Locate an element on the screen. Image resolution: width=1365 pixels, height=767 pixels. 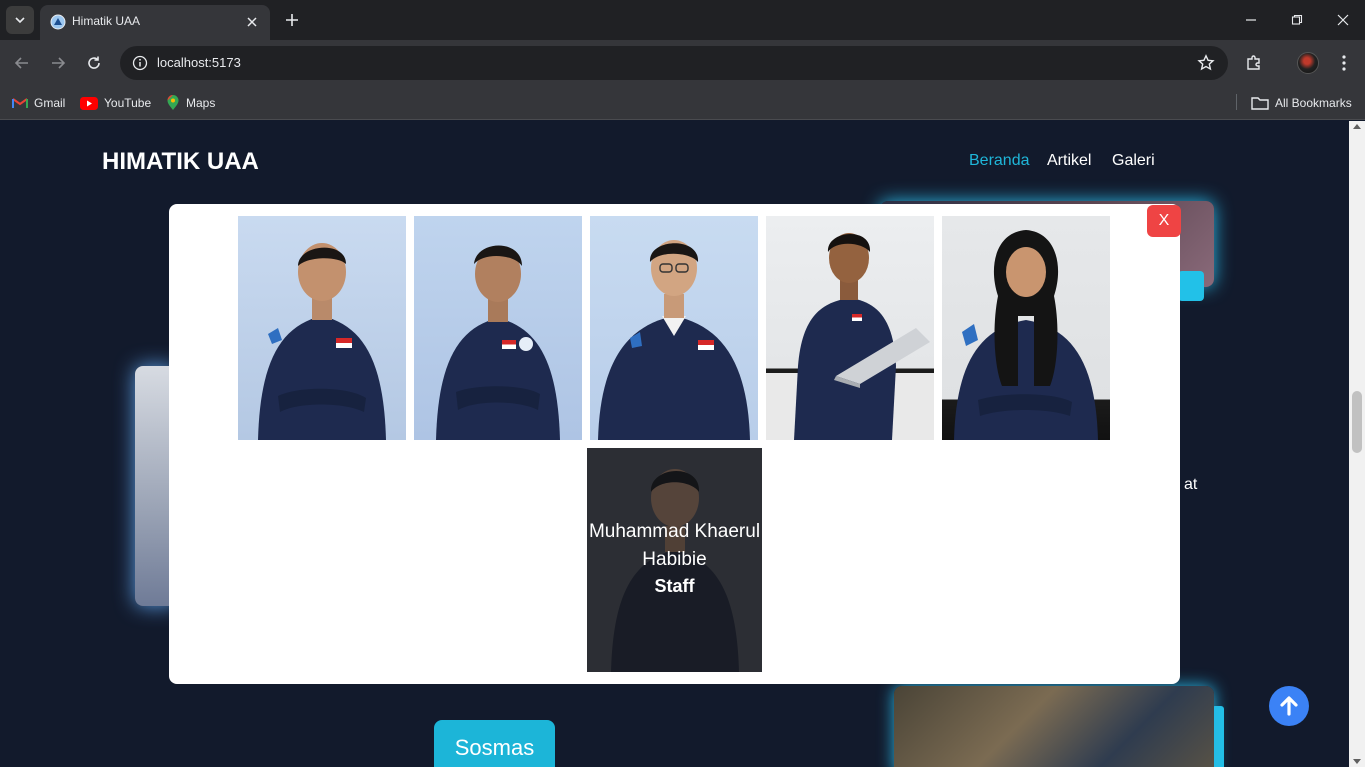
arrow-left-icon is located at coordinates (21, 63).